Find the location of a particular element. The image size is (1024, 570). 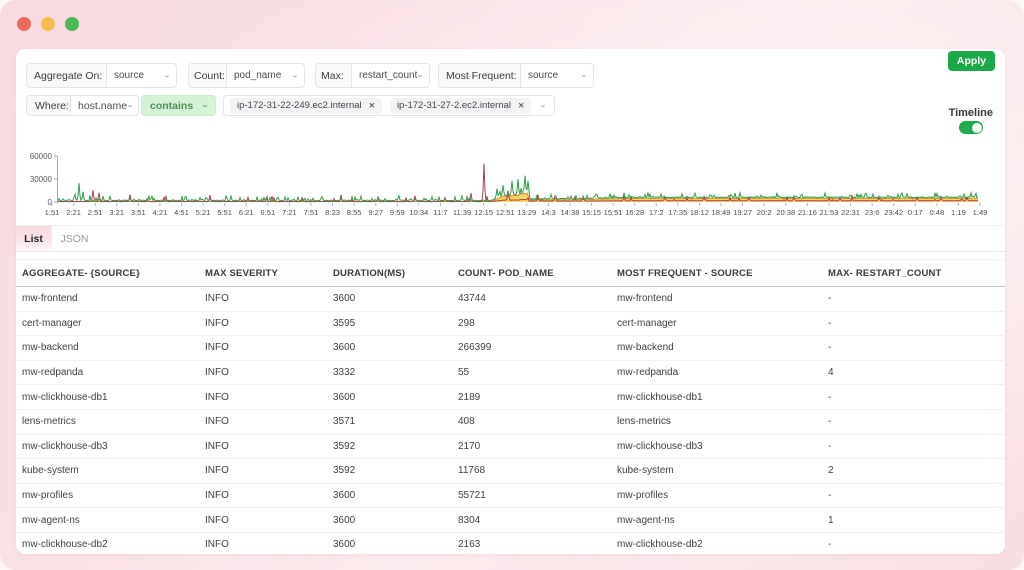

axis-tick-label: 17:35 is located at coordinates (677, 212).